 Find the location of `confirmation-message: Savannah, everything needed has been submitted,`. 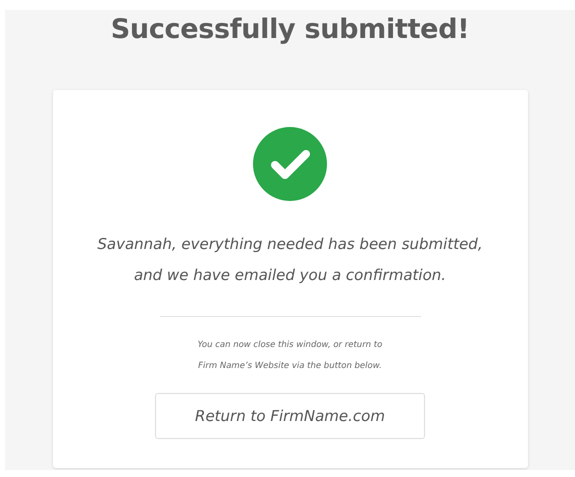

confirmation-message: Savannah, everything needed has been submitted, is located at coordinates (290, 244).